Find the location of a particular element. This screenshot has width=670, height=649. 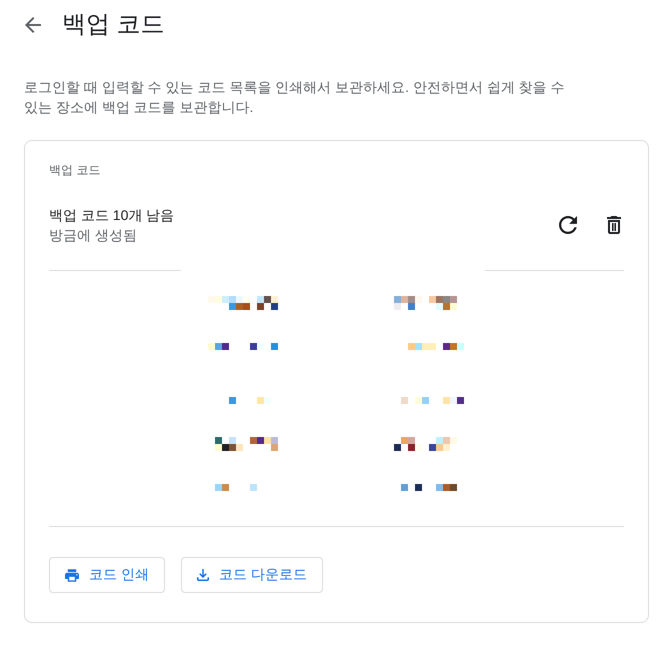

trash-icon is located at coordinates (614, 225).